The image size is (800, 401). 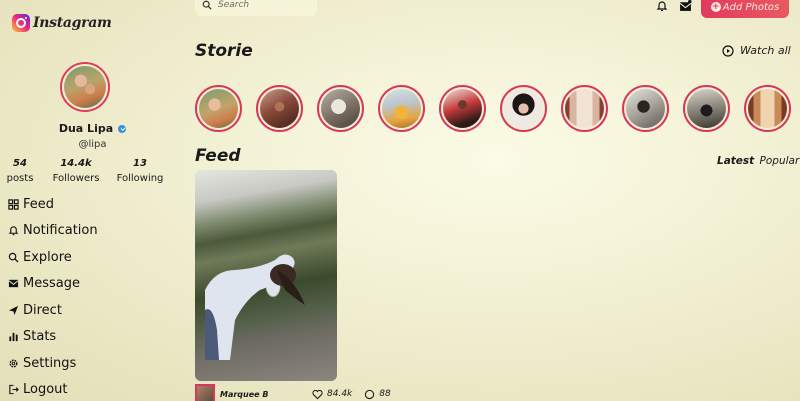 What do you see at coordinates (122, 128) in the screenshot?
I see `verified-badge-icon` at bounding box center [122, 128].